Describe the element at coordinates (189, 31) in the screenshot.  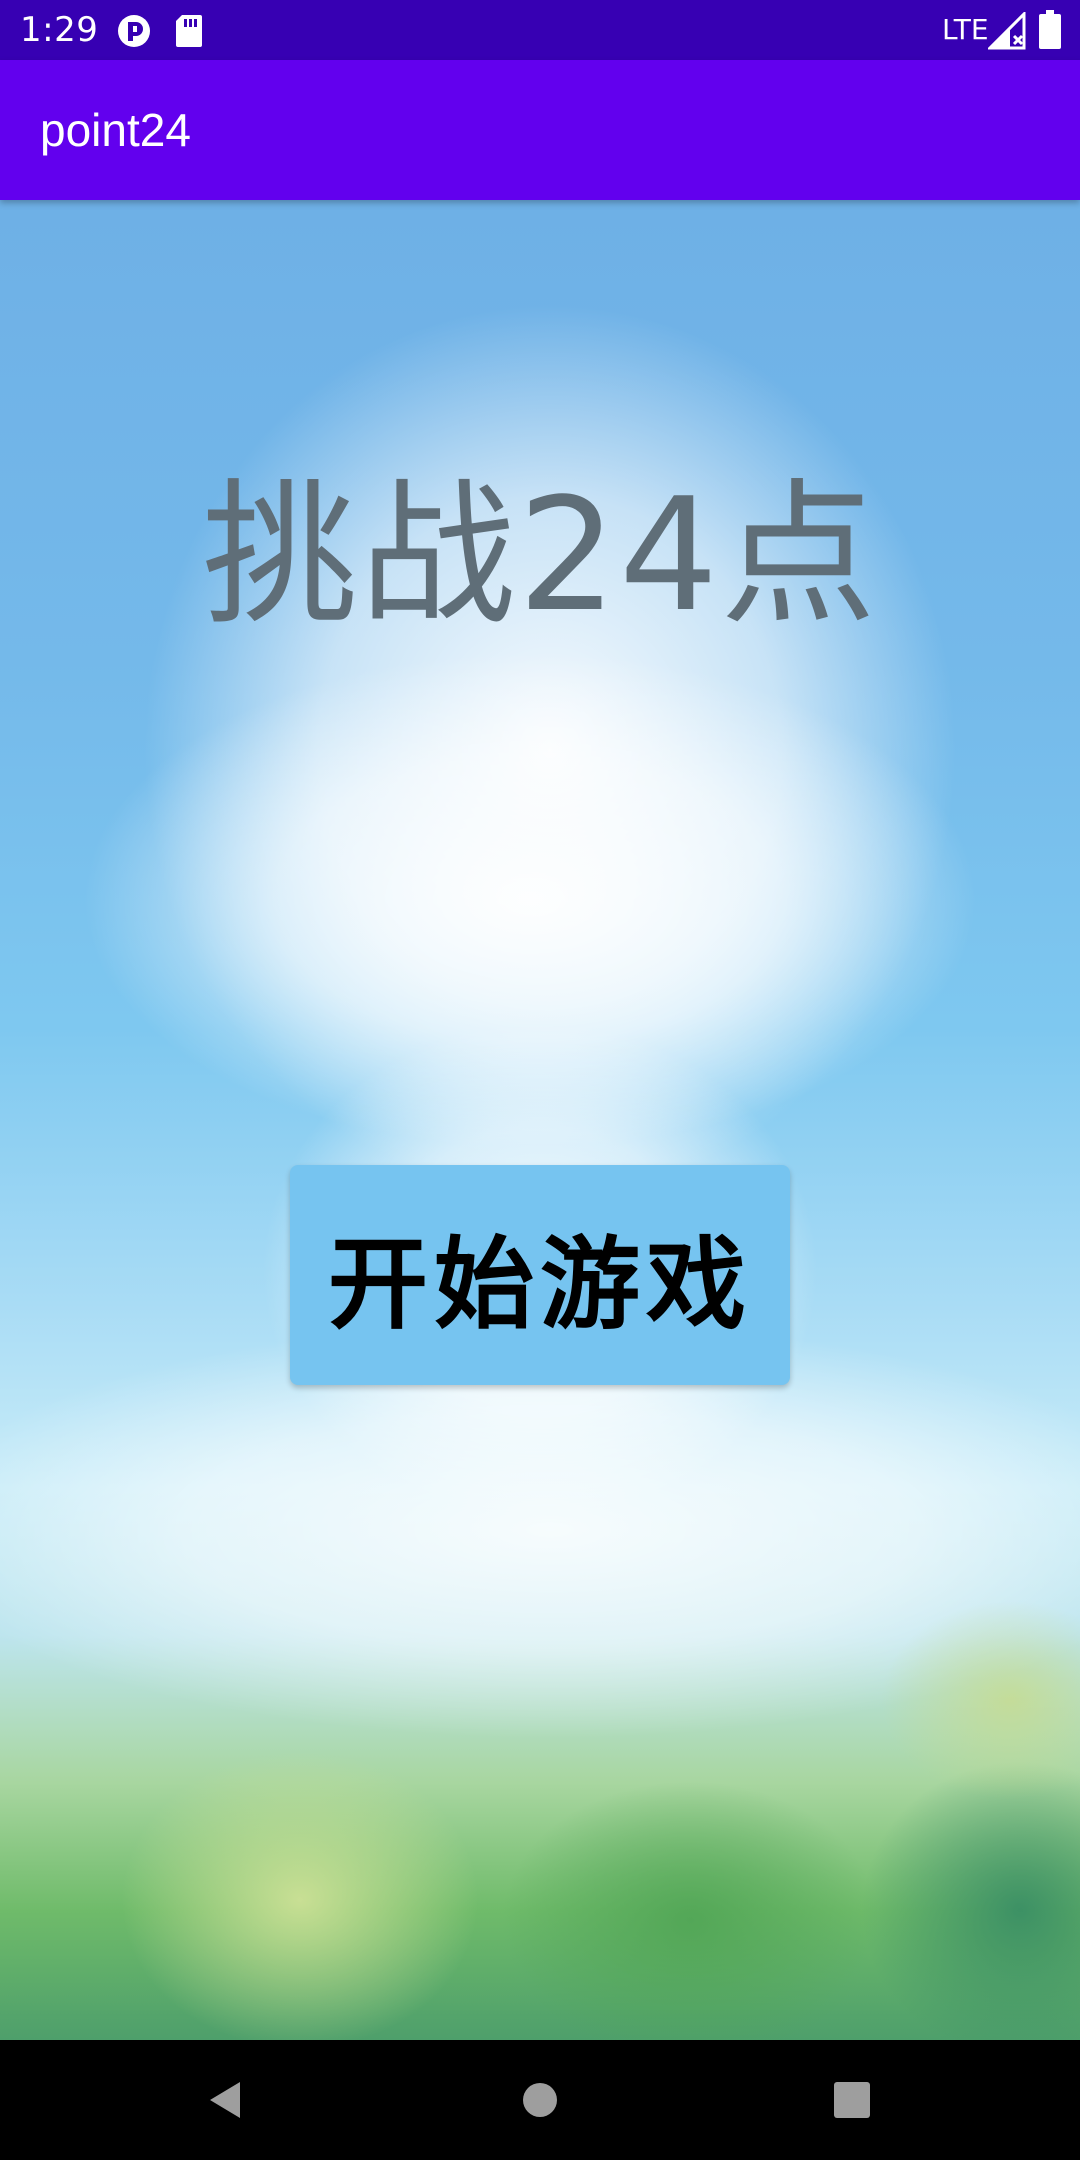
I see `sd-card-icon` at that location.